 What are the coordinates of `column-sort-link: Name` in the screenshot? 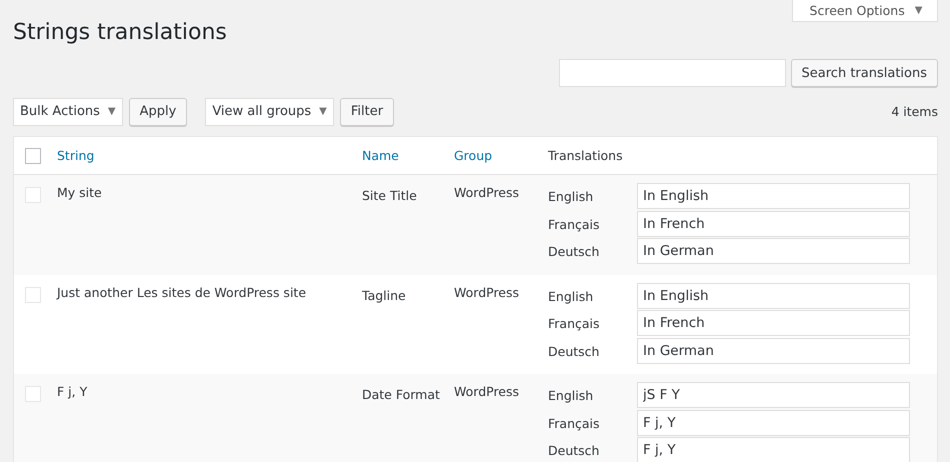 It's located at (380, 155).